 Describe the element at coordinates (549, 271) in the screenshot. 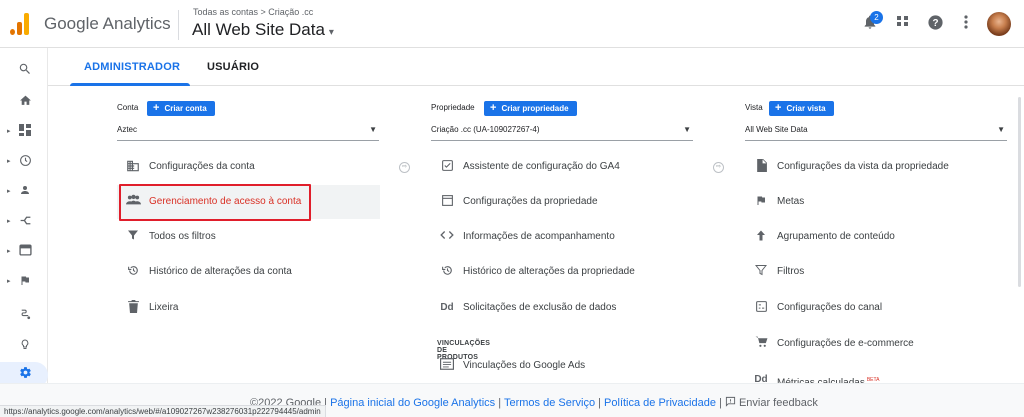

I see `property-history-label: Histórico de alterações da propriedade` at that location.